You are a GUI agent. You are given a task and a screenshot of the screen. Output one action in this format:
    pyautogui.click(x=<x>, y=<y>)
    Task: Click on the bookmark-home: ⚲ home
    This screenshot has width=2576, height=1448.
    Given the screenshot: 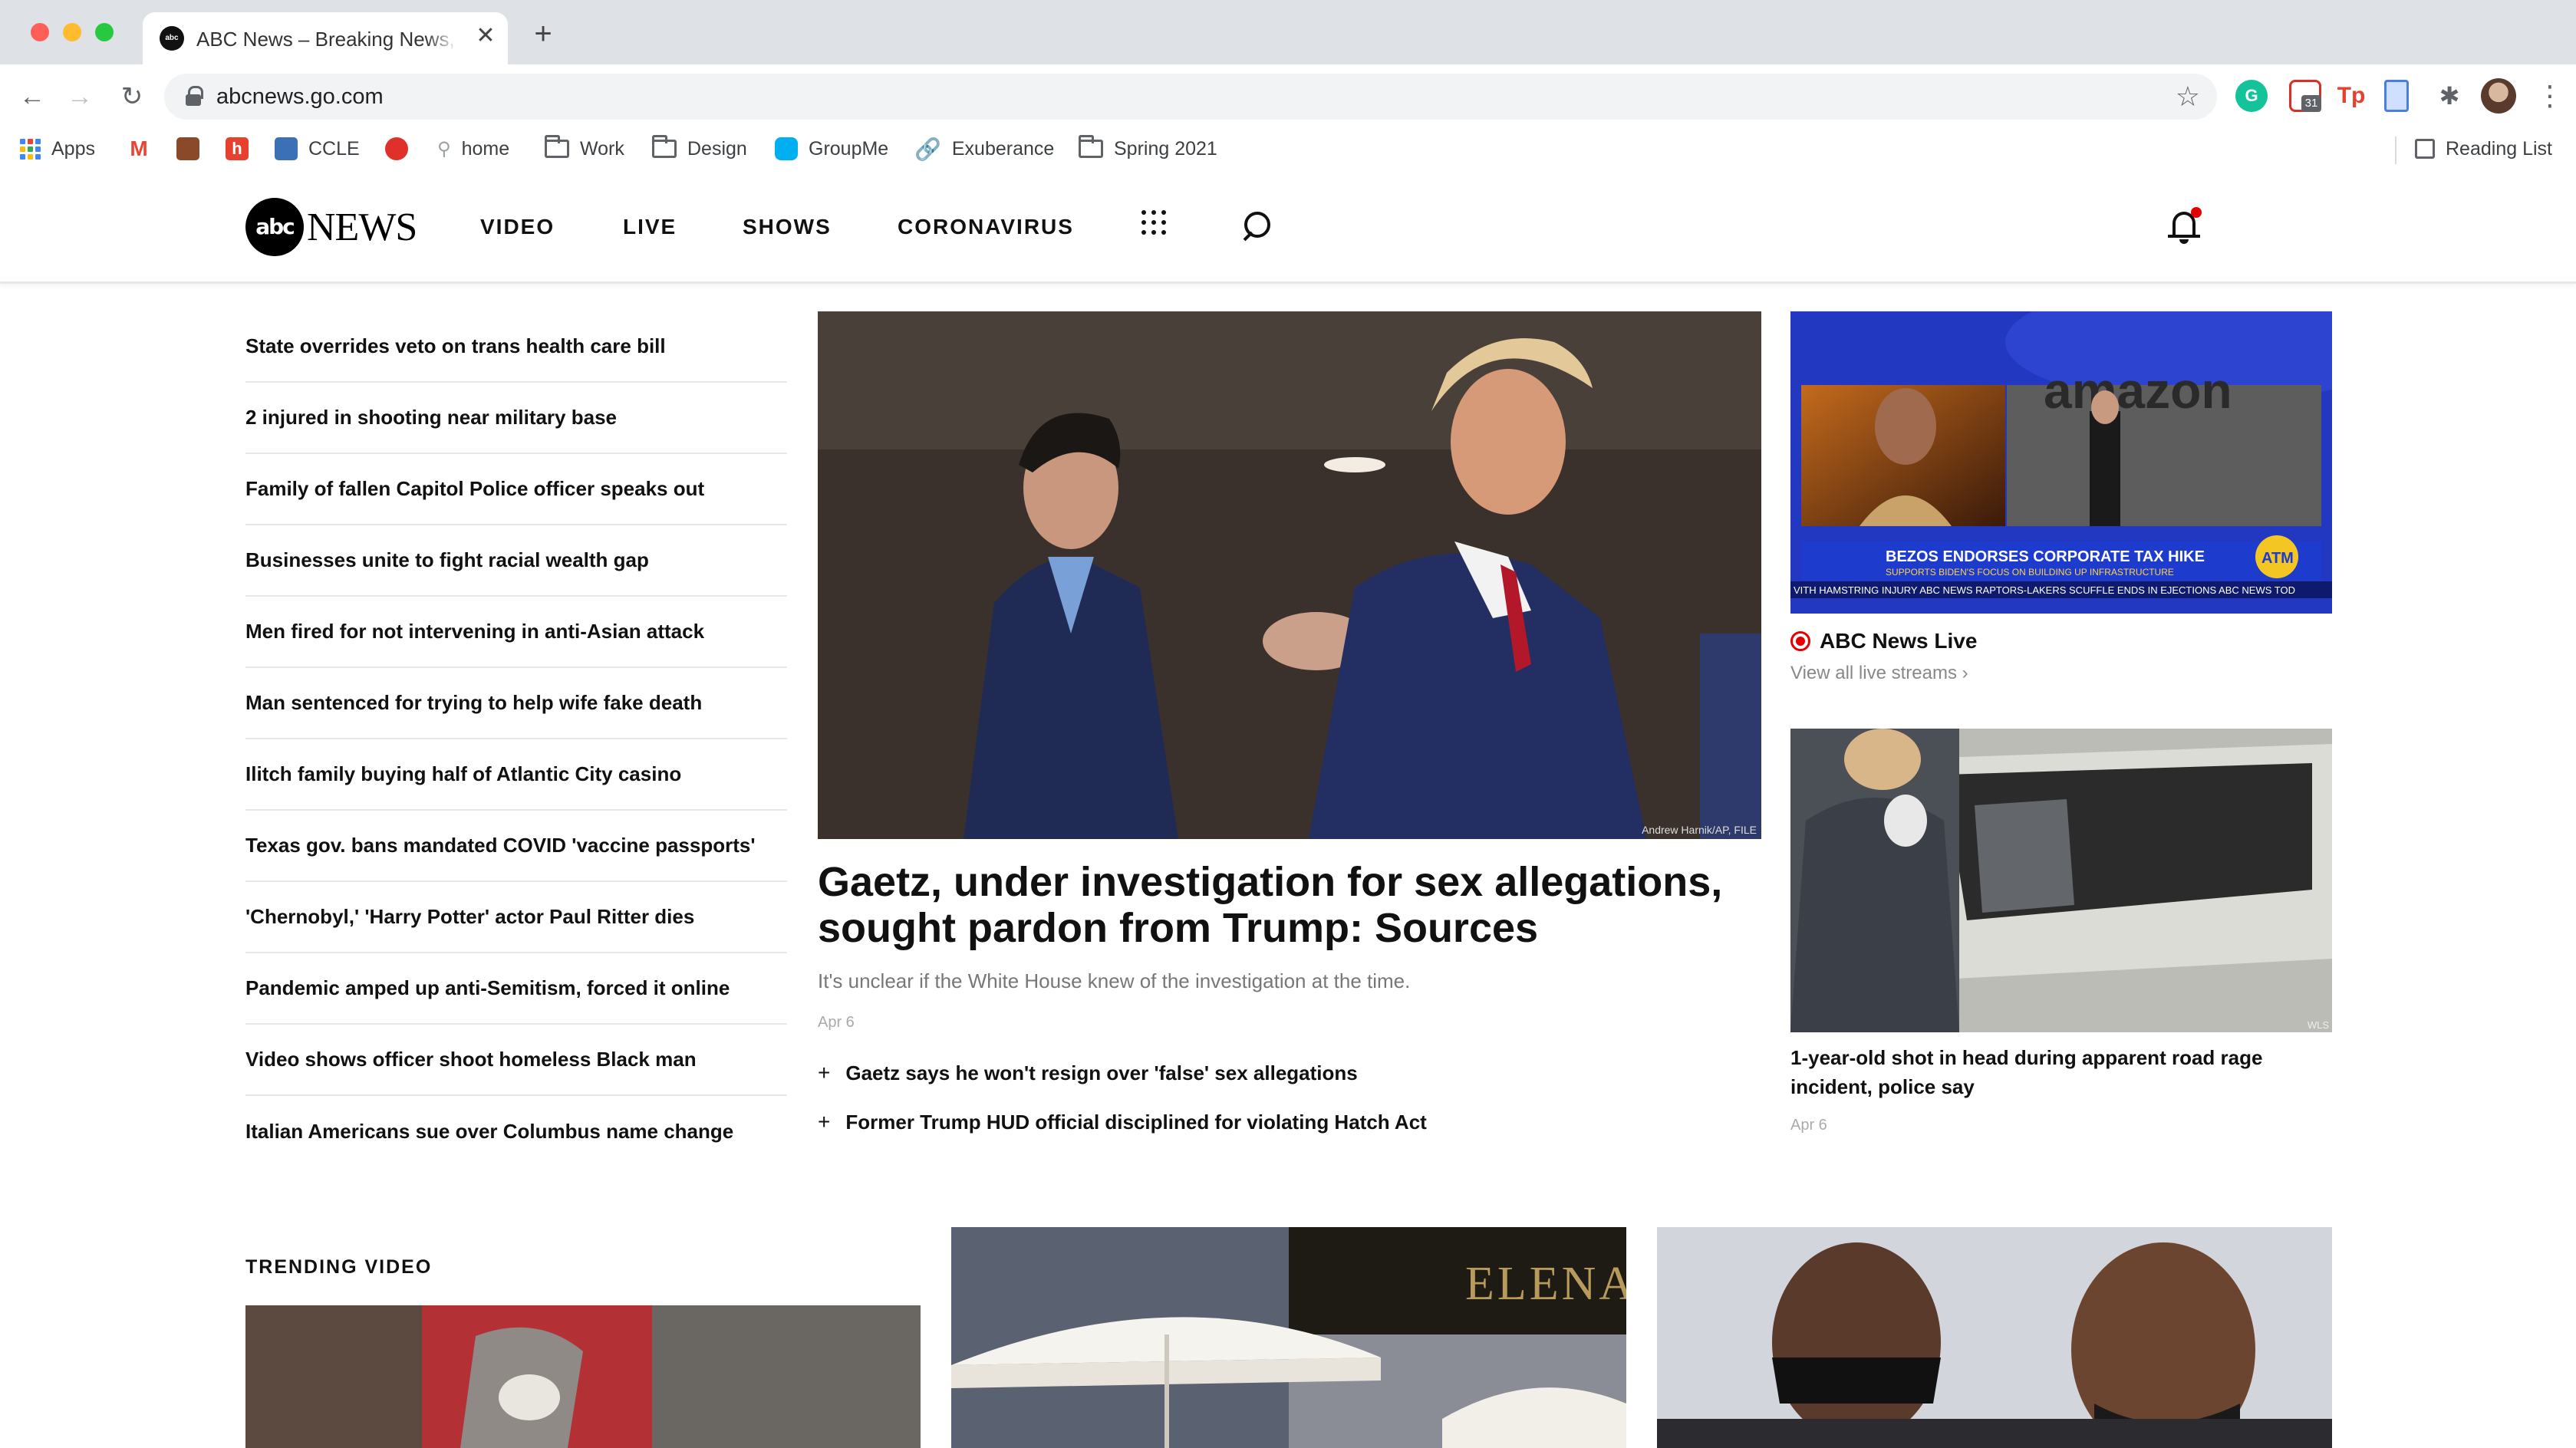 What is the action you would take?
    pyautogui.click(x=473, y=149)
    